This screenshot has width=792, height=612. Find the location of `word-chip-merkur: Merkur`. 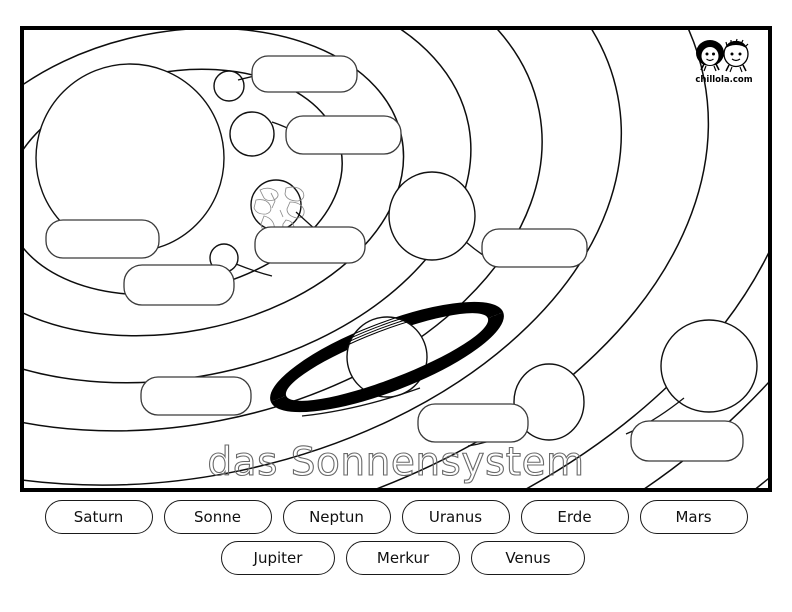

word-chip-merkur: Merkur is located at coordinates (403, 558).